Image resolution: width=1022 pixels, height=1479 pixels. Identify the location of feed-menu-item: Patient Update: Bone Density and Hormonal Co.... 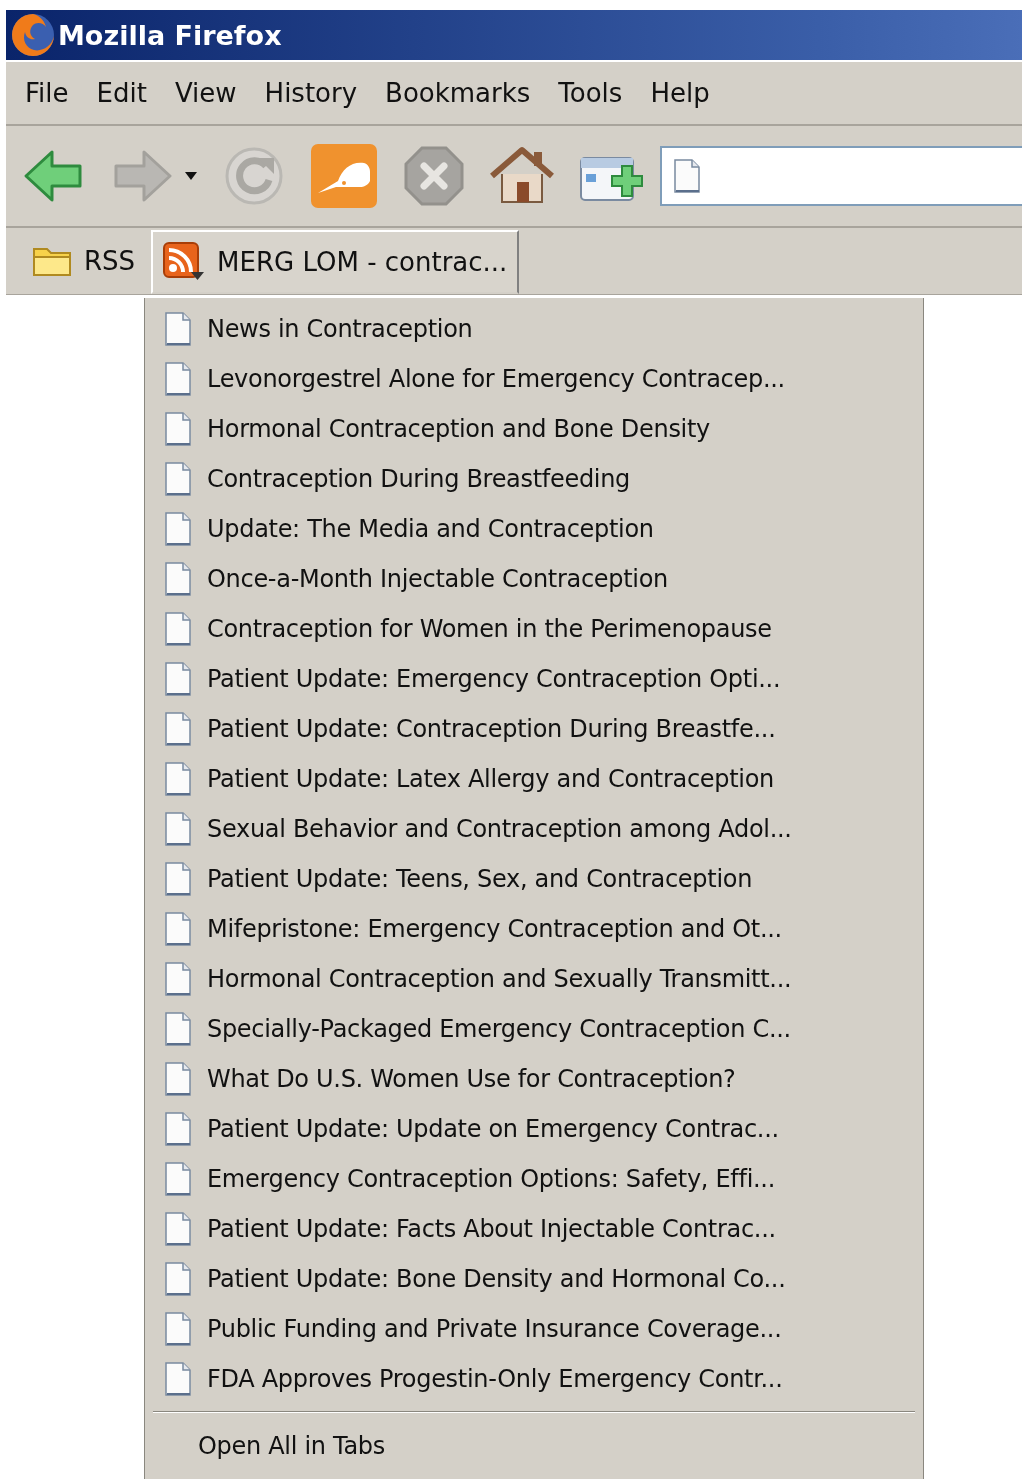
(534, 1279).